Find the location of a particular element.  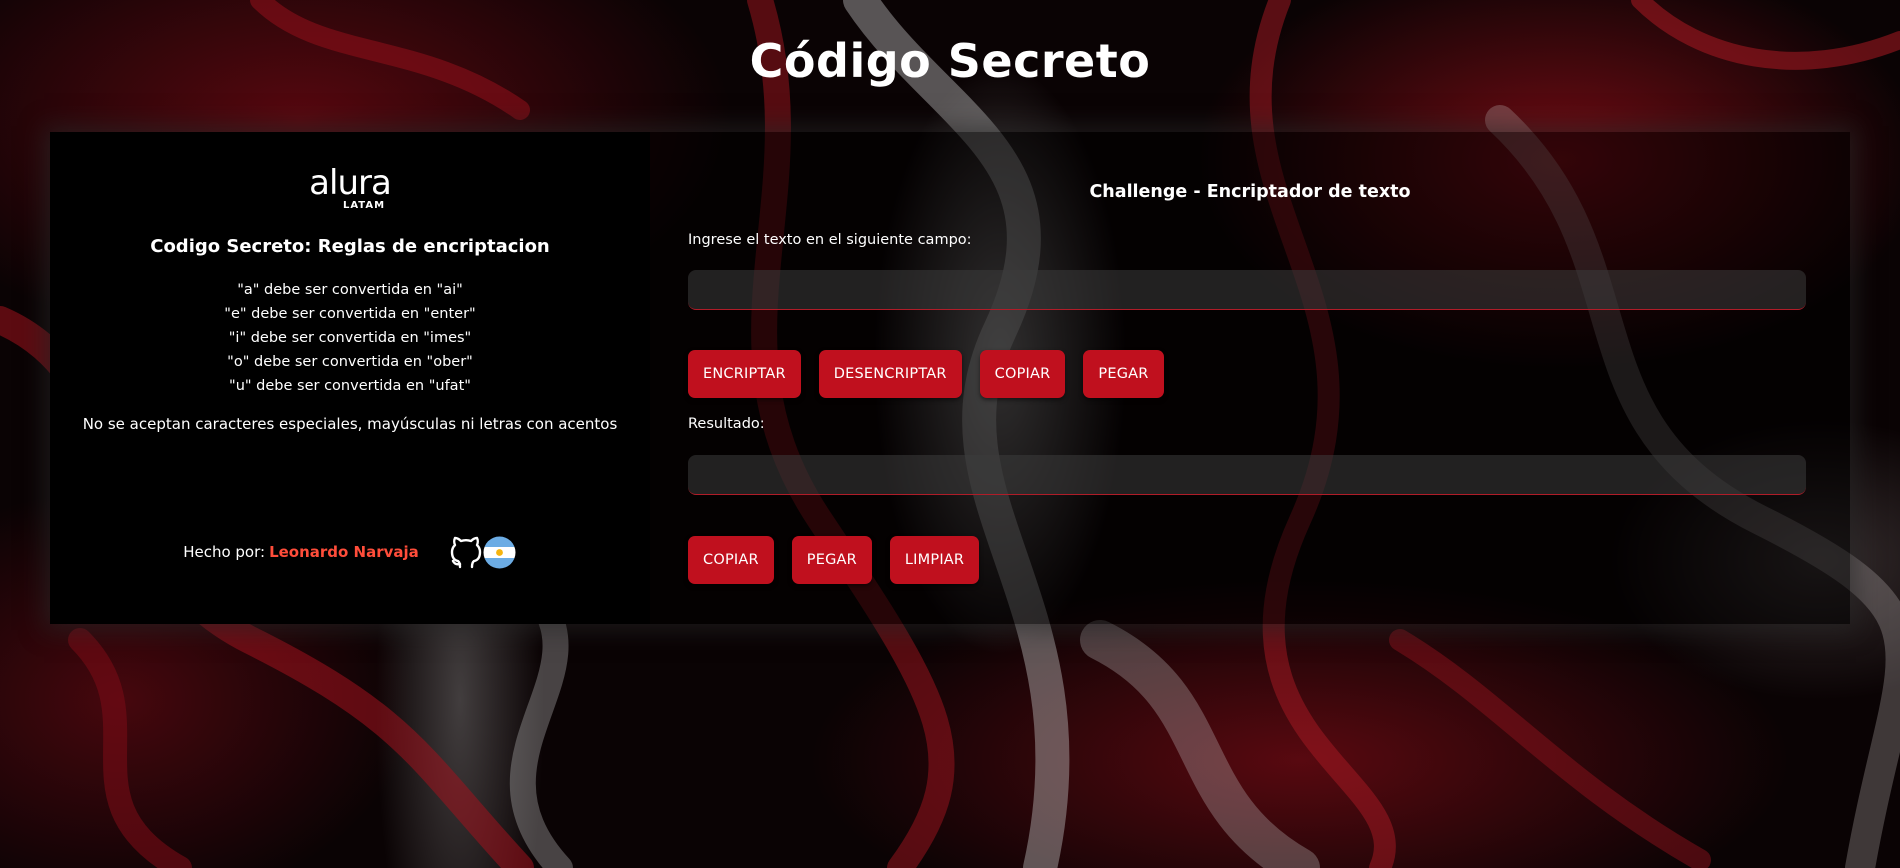

text-input is located at coordinates (1247, 290).